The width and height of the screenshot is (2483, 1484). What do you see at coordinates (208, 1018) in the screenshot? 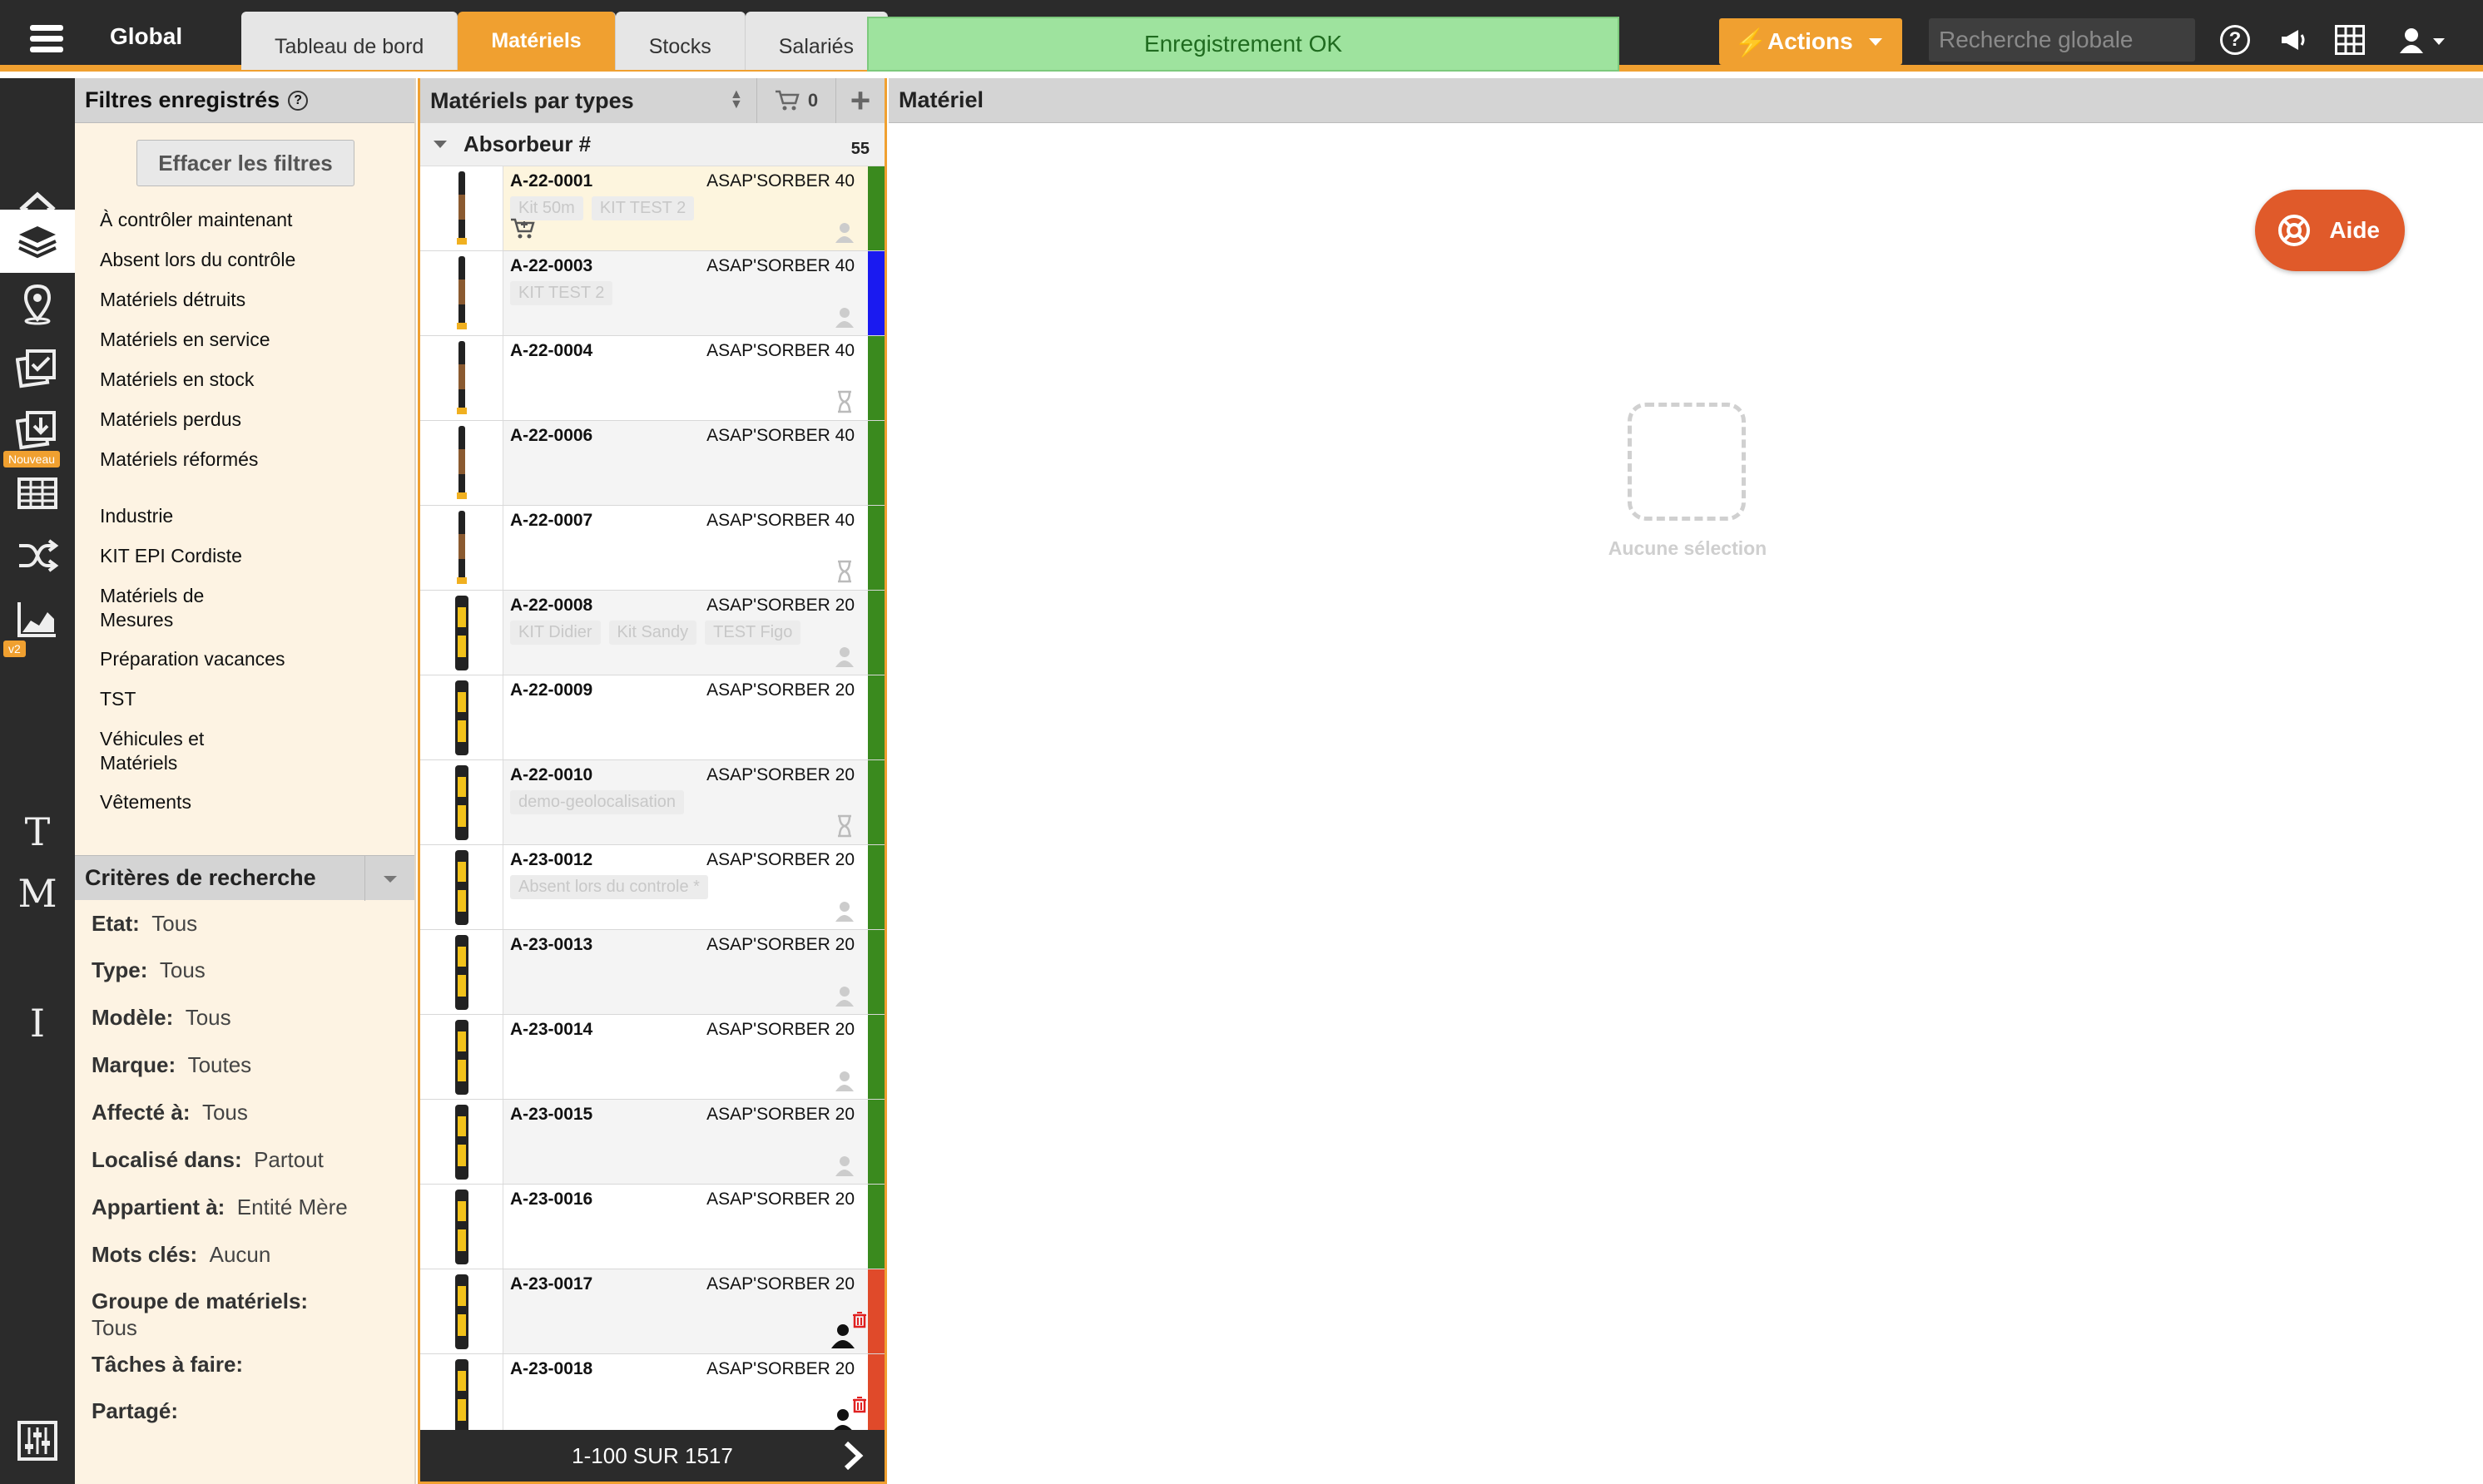
I see `criteria-value: Tous` at bounding box center [208, 1018].